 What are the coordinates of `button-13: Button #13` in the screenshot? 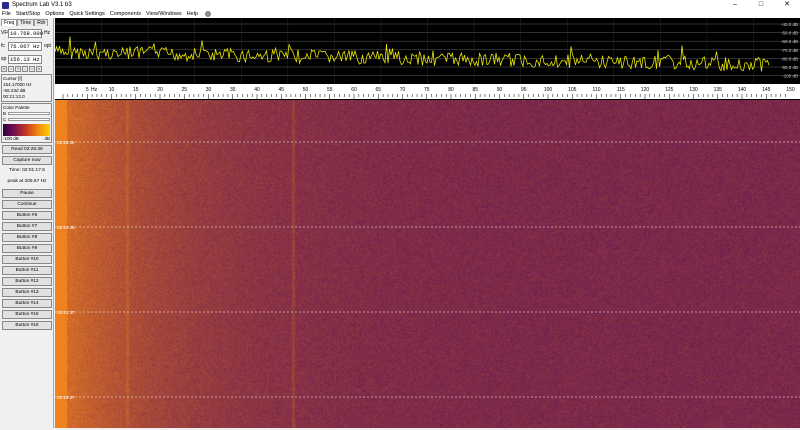 It's located at (27, 292).